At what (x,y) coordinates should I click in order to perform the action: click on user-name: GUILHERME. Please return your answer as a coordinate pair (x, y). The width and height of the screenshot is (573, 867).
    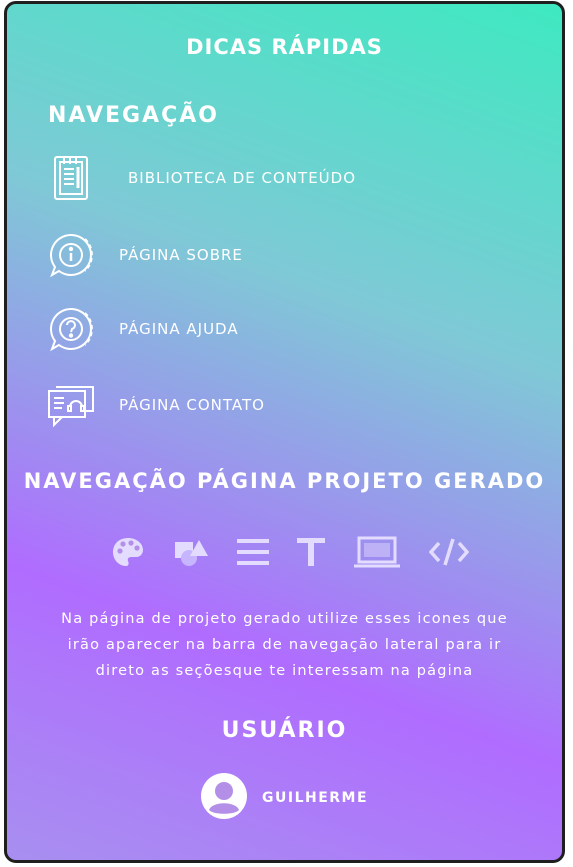
    Looking at the image, I should click on (315, 798).